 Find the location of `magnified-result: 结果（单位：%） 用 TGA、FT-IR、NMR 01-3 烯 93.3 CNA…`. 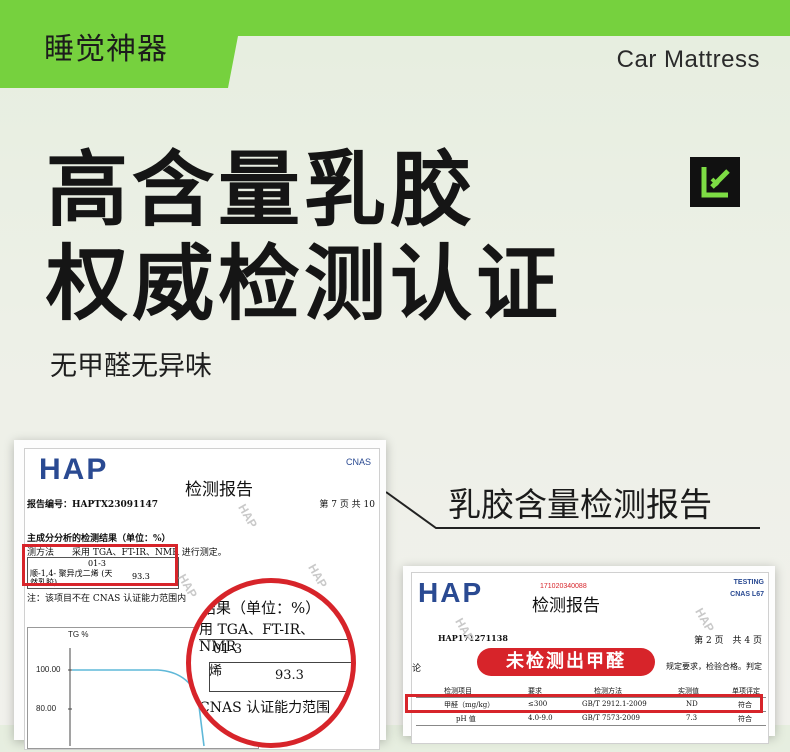

magnified-result: 结果（单位：%） 用 TGA、FT-IR、NMR 01-3 烯 93.3 CNA… is located at coordinates (271, 663).